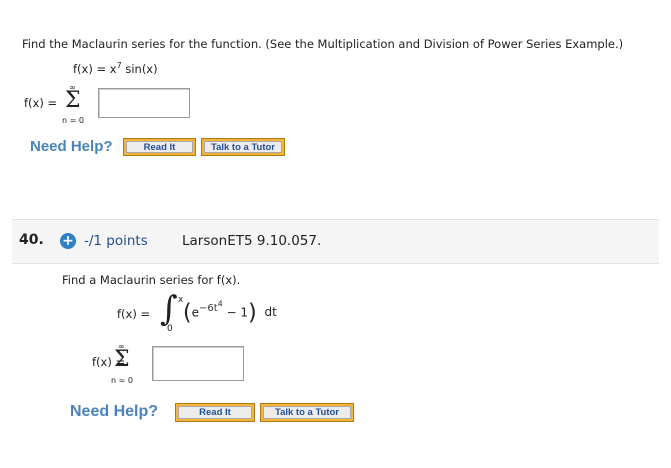  What do you see at coordinates (31, 240) in the screenshot?
I see `q40-number: 40.` at bounding box center [31, 240].